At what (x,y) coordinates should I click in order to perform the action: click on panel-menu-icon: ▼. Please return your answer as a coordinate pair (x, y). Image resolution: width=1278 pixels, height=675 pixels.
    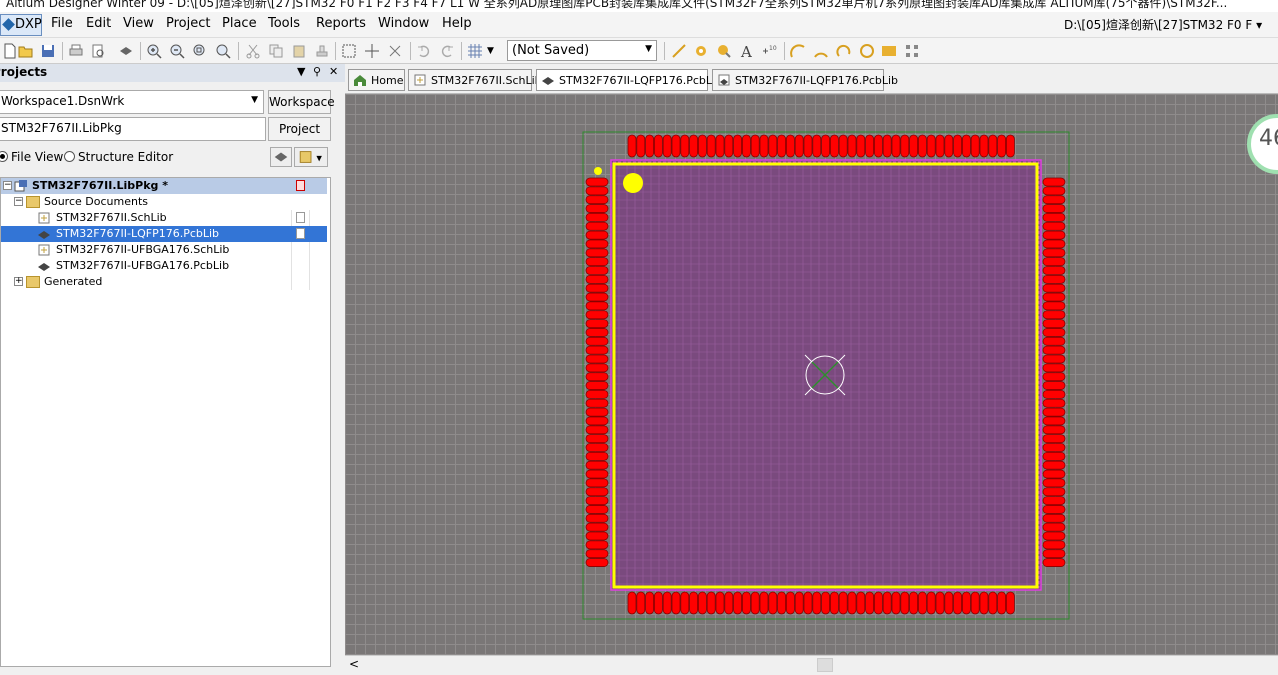
    Looking at the image, I should click on (301, 71).